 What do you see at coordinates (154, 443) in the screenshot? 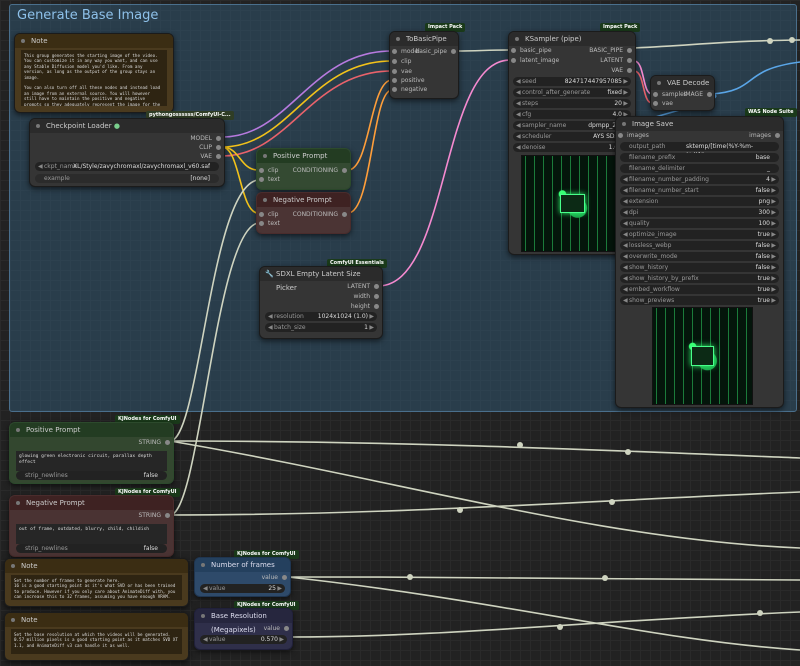
I see `pos-prompt-output-string: STRING` at bounding box center [154, 443].